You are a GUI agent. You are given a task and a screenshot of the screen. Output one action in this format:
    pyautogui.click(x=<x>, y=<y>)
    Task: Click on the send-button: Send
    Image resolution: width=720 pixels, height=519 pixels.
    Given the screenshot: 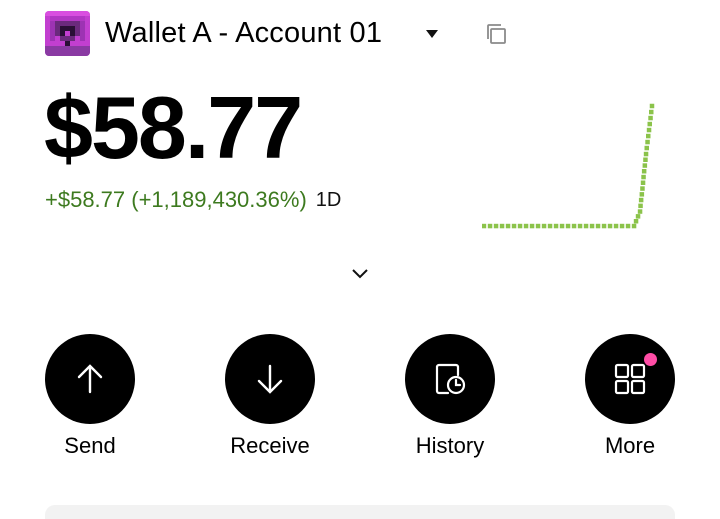 What is the action you would take?
    pyautogui.click(x=90, y=397)
    